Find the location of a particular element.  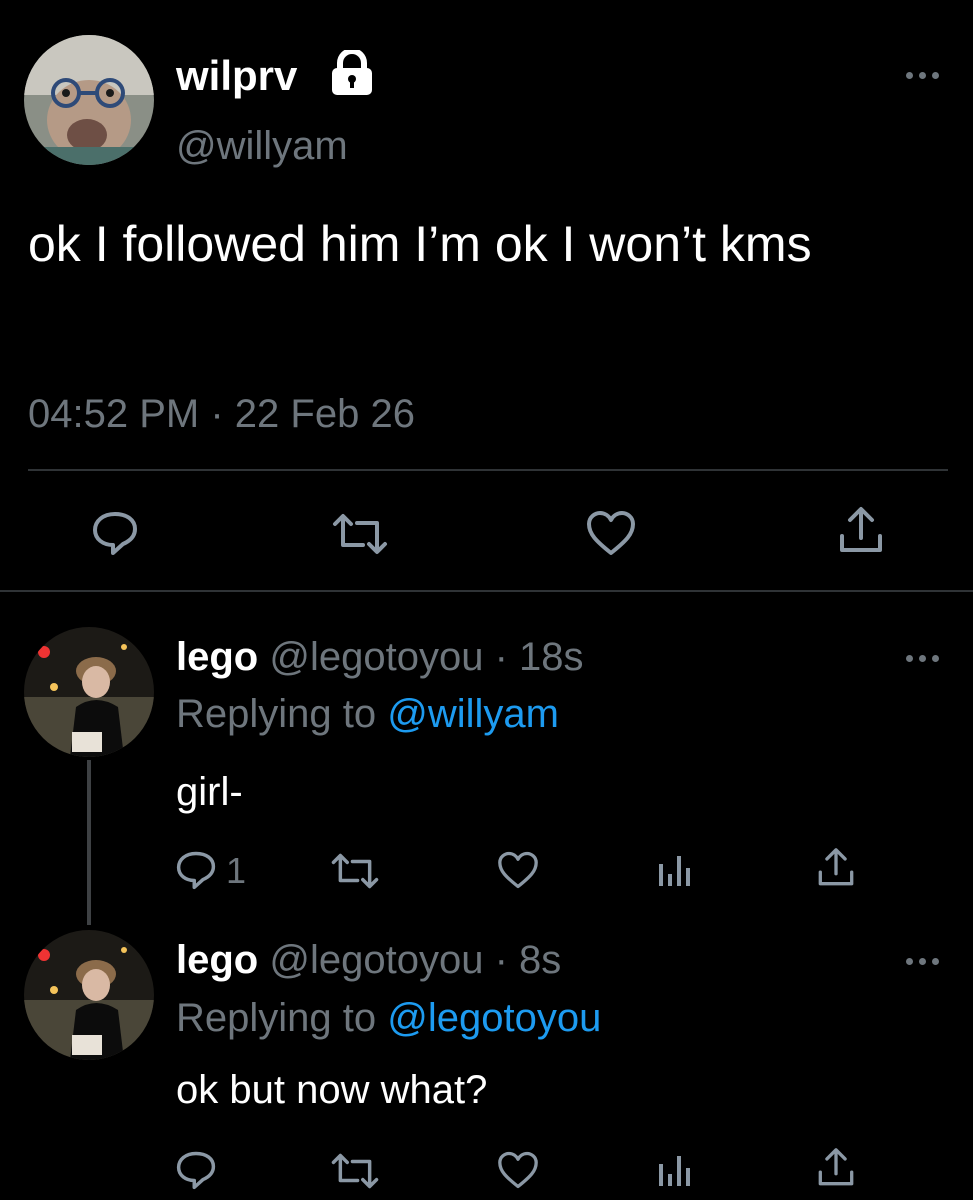

tweet-time: 04:52 PM is located at coordinates (113, 414).